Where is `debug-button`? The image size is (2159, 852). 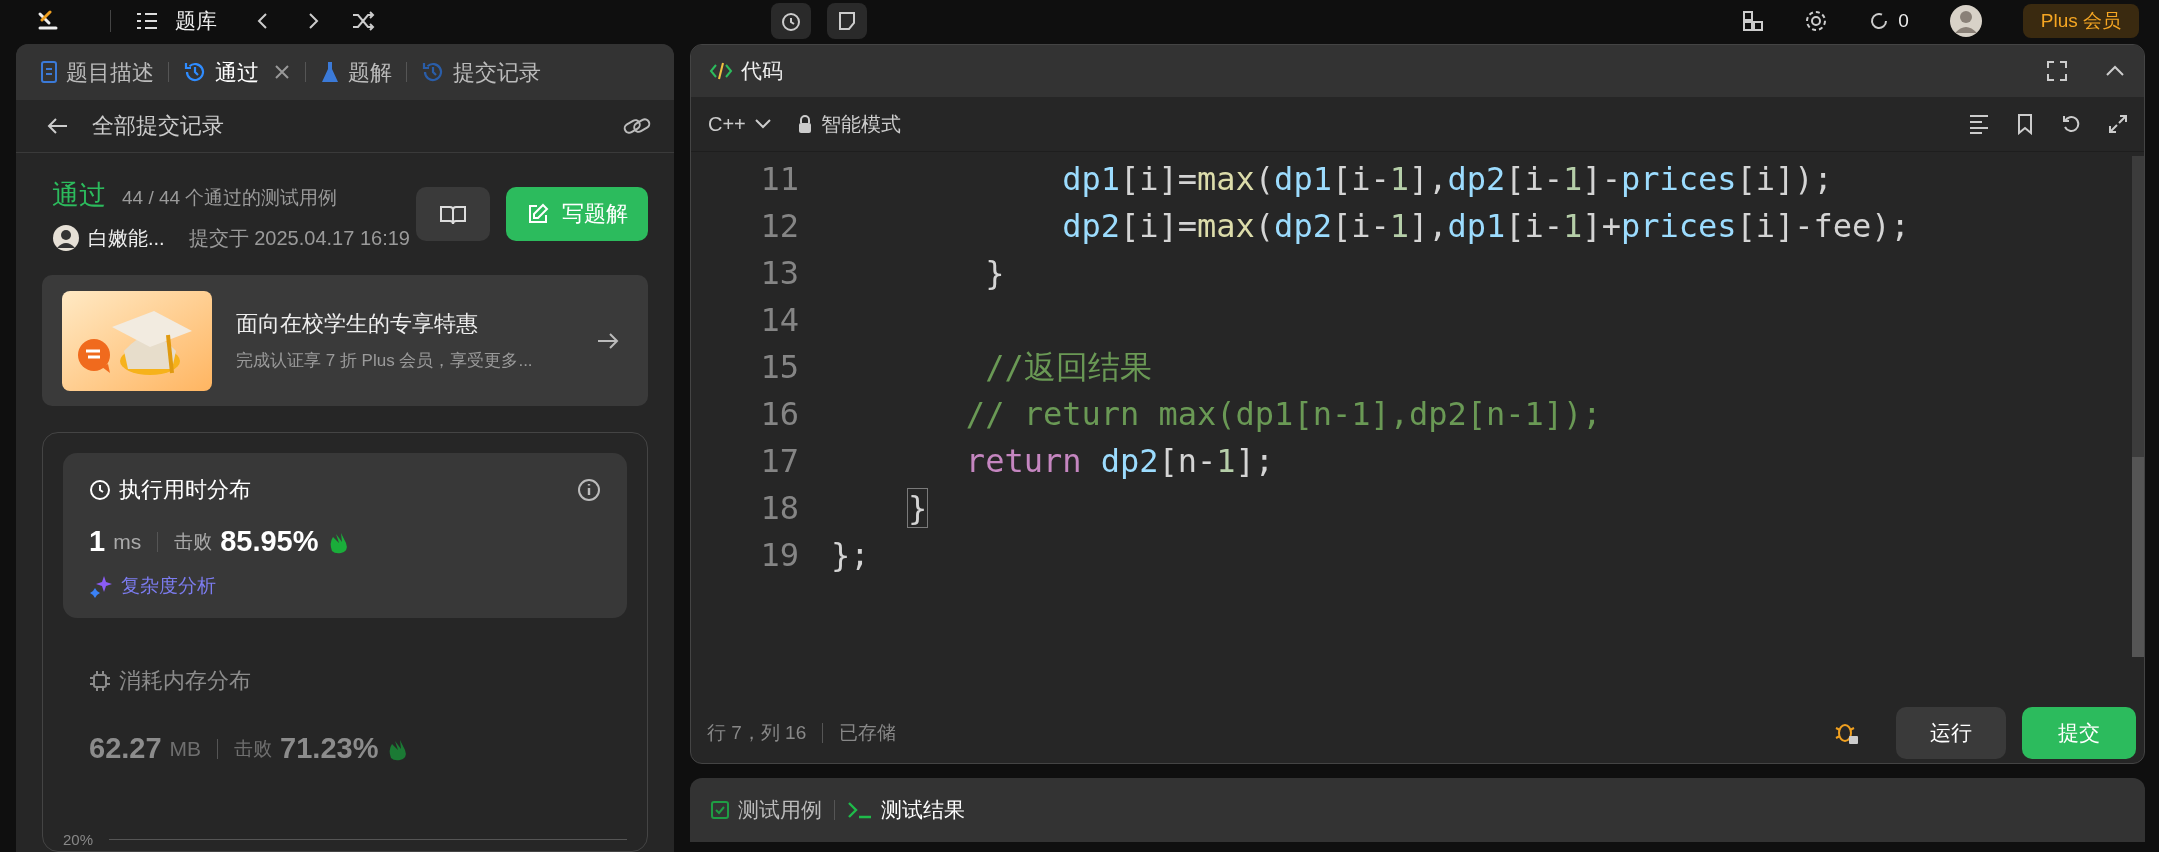 debug-button is located at coordinates (791, 21).